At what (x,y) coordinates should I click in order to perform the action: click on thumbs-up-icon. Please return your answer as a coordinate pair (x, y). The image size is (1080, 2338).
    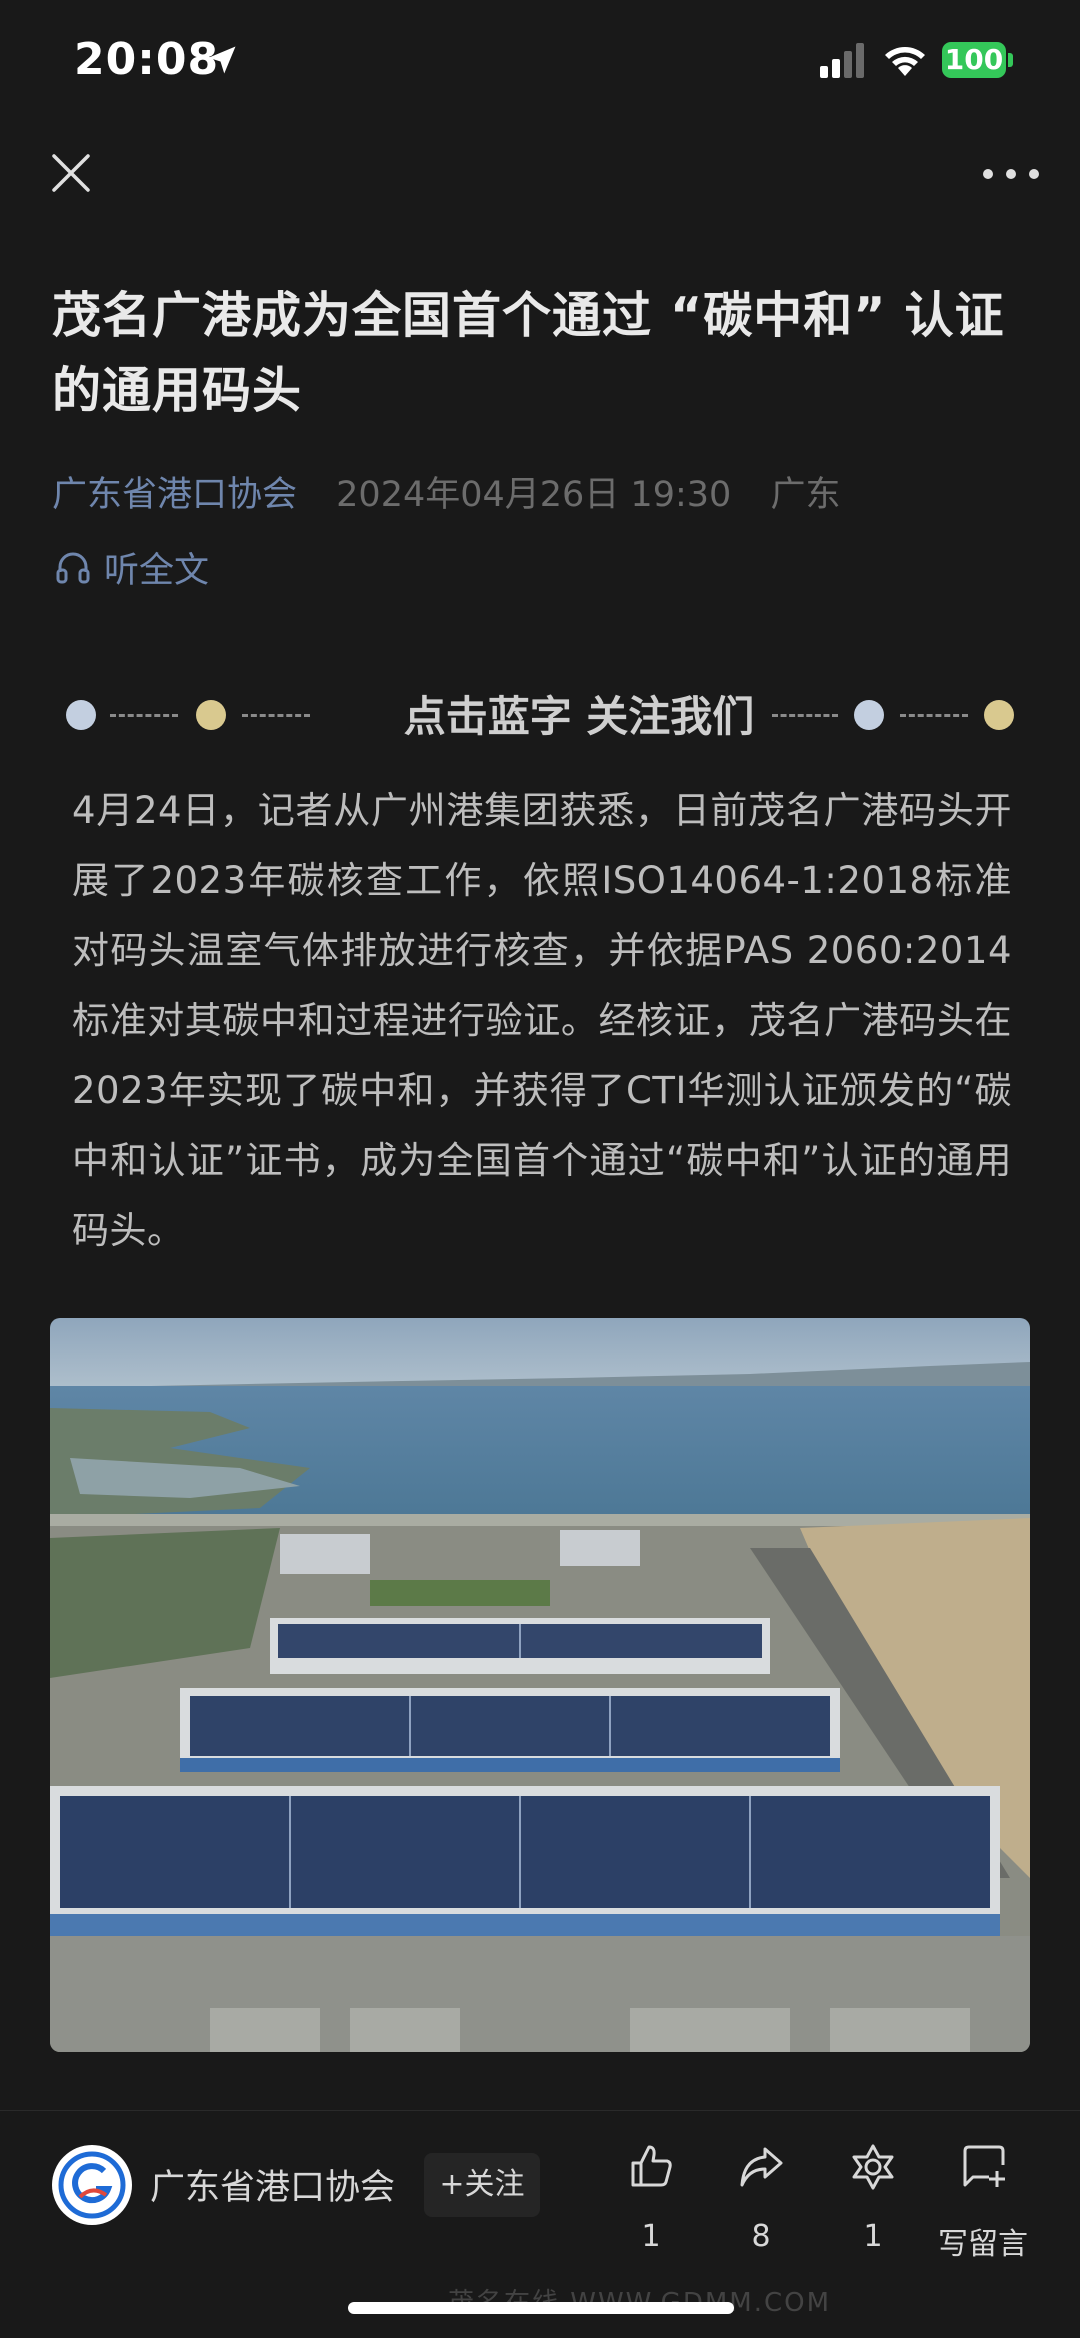
    Looking at the image, I should click on (651, 2166).